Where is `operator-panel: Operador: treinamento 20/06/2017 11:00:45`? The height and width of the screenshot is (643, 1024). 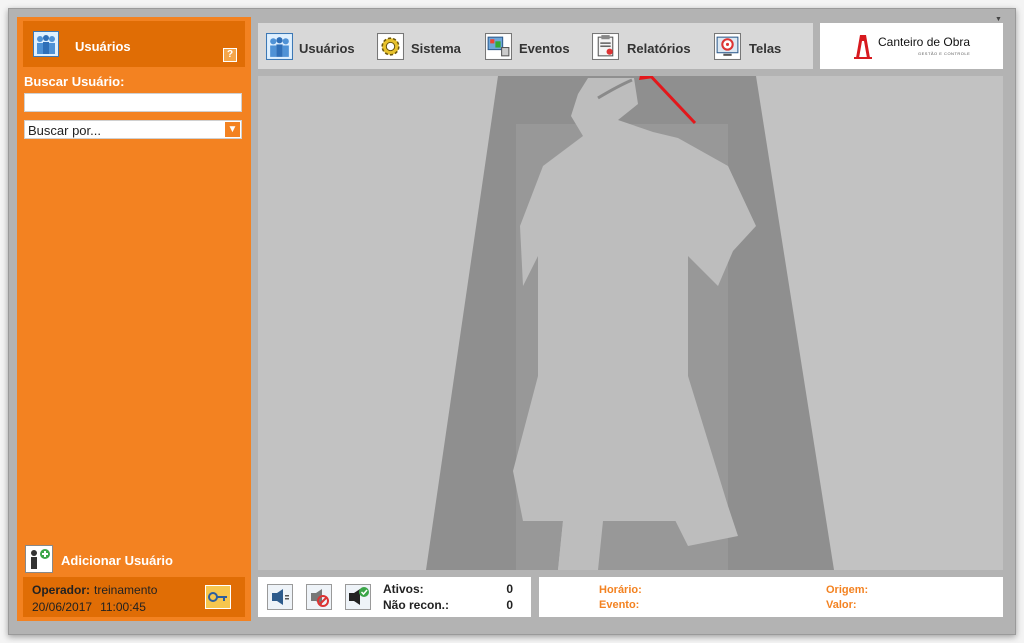 operator-panel: Operador: treinamento 20/06/2017 11:00:45 is located at coordinates (134, 597).